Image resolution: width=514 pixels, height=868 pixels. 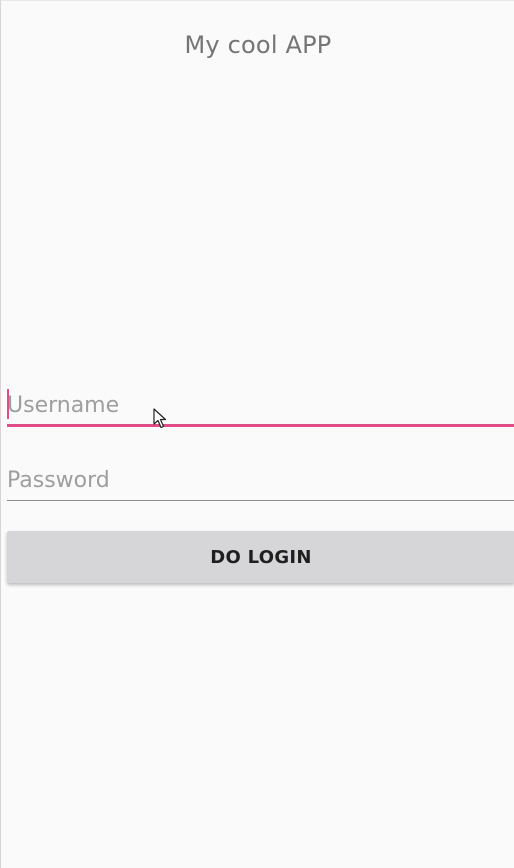 I want to click on login-button-label: DO LOGIN, so click(x=261, y=557).